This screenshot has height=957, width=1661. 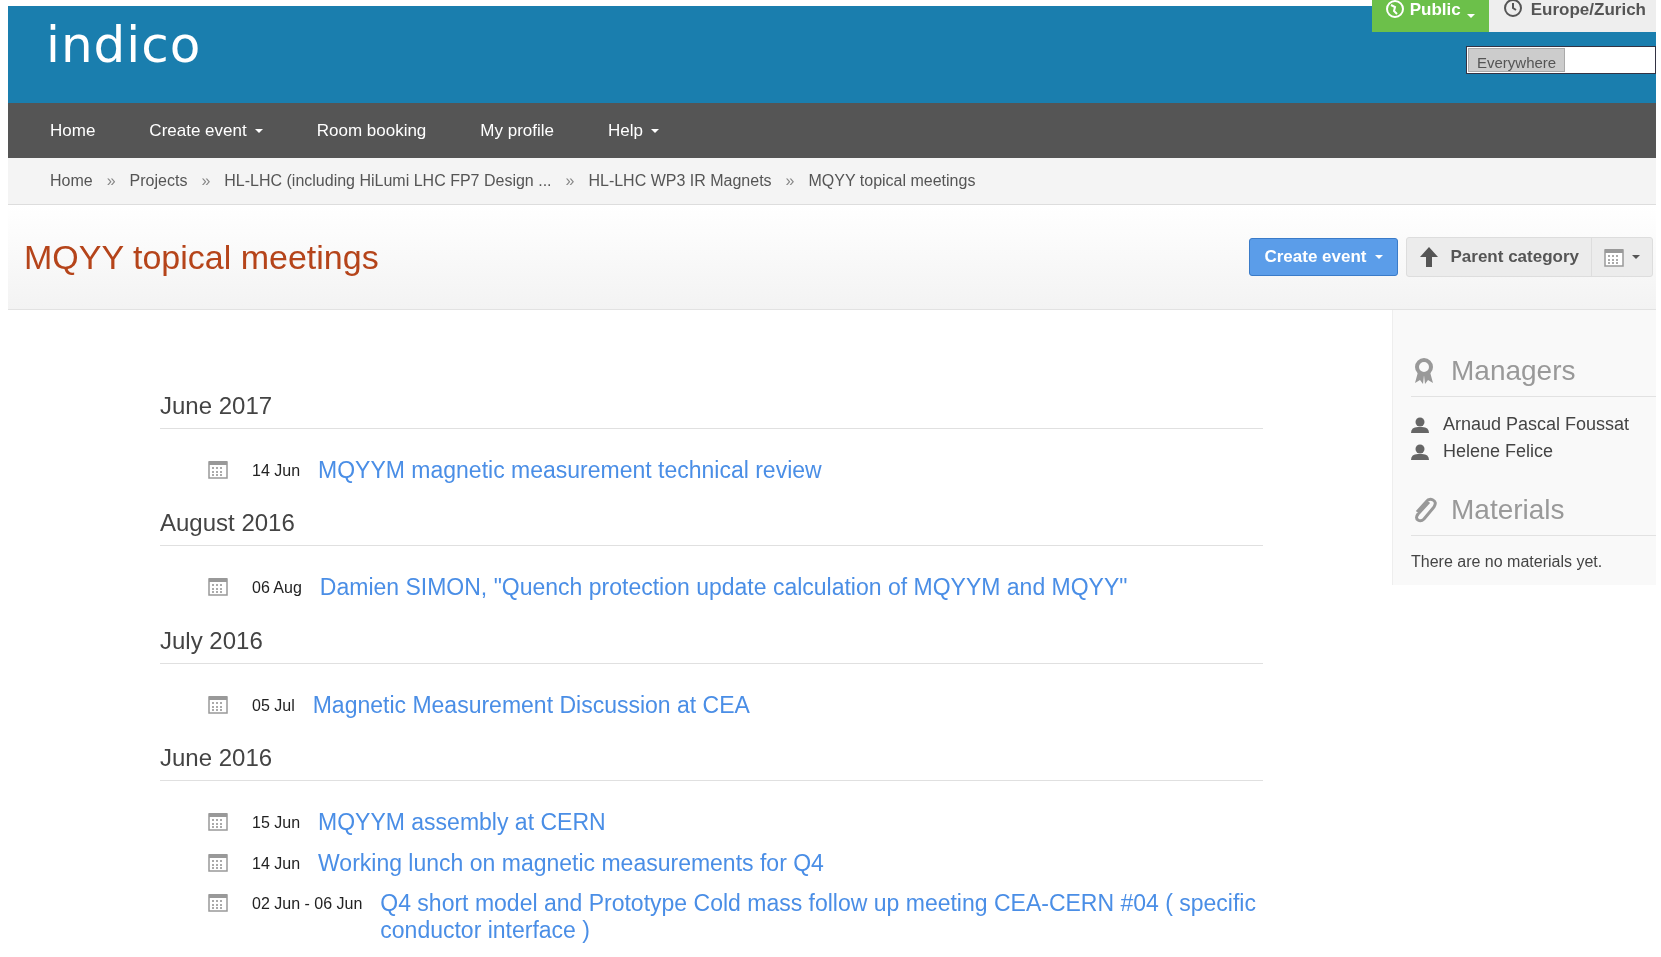 What do you see at coordinates (273, 706) in the screenshot?
I see `event-date: 05 Jul` at bounding box center [273, 706].